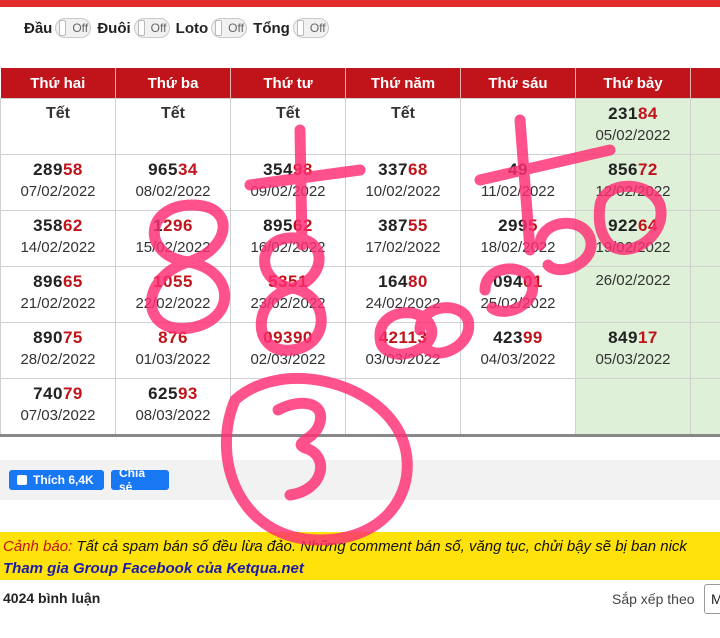 The image size is (720, 638). I want to click on day-cell: 92264 19/02/2022, so click(633, 238).